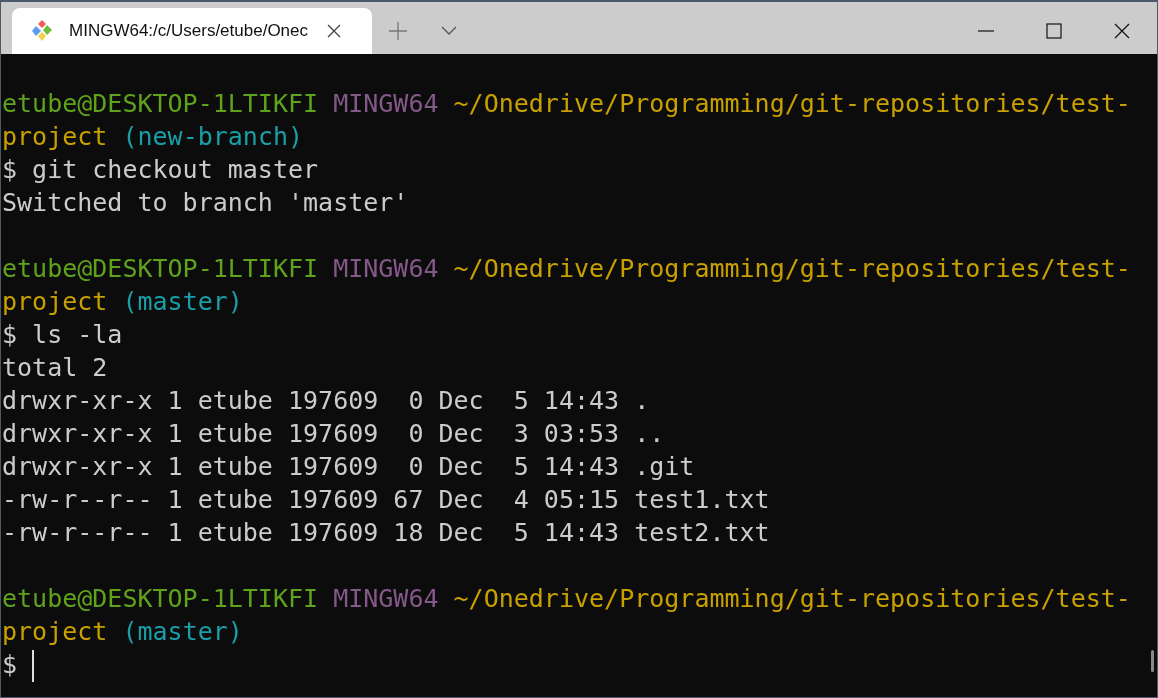 This screenshot has width=1158, height=698. Describe the element at coordinates (1122, 31) in the screenshot. I see `close-icon` at that location.